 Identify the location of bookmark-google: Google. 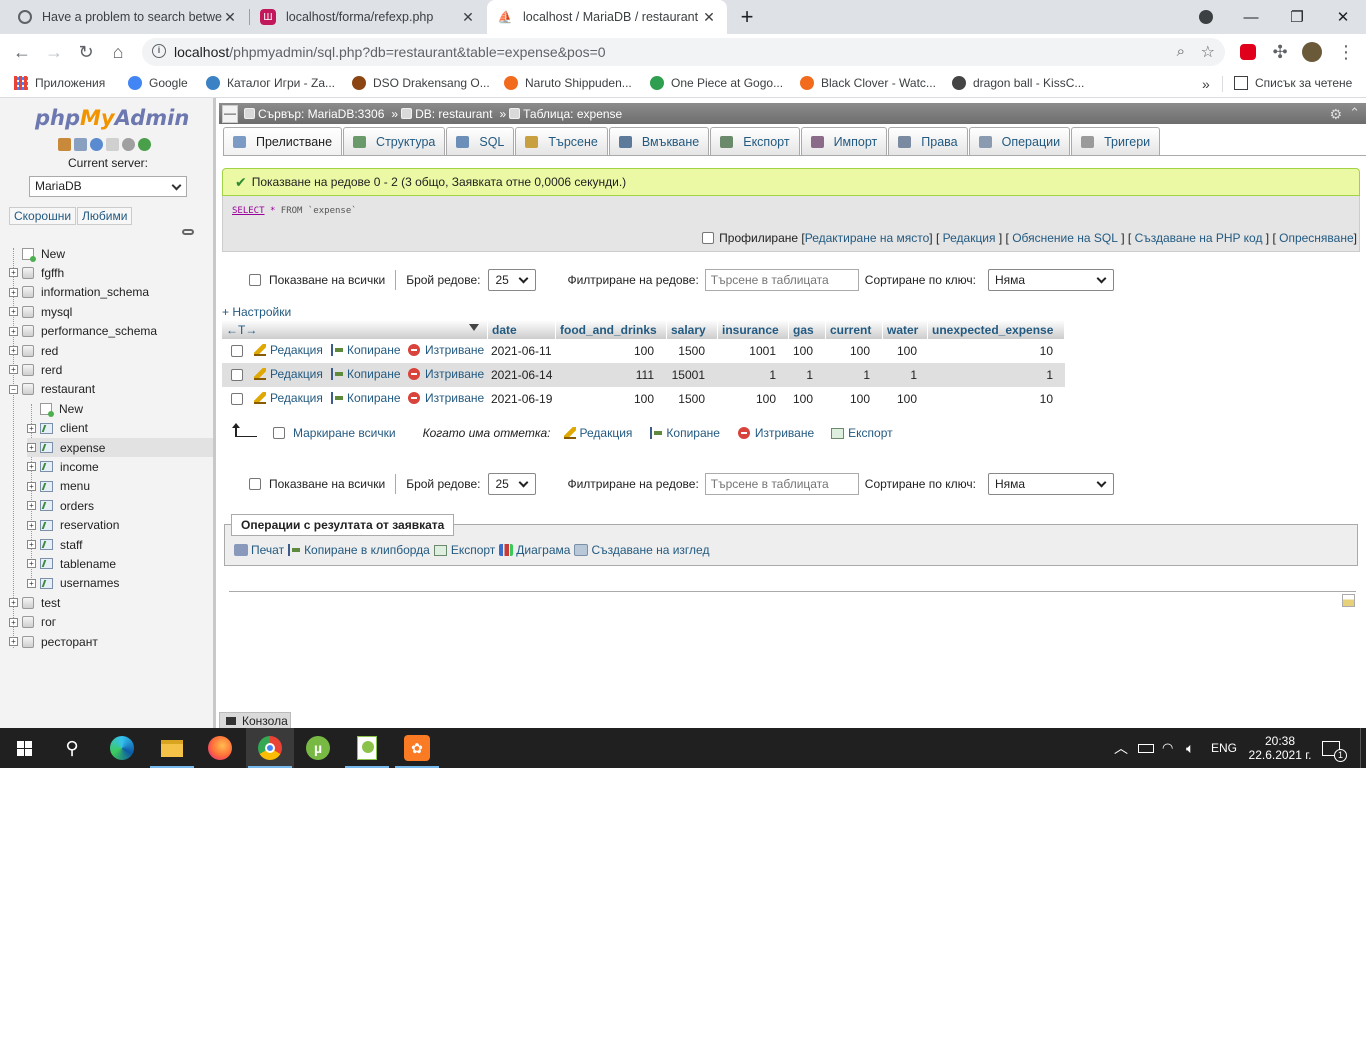
(158, 83).